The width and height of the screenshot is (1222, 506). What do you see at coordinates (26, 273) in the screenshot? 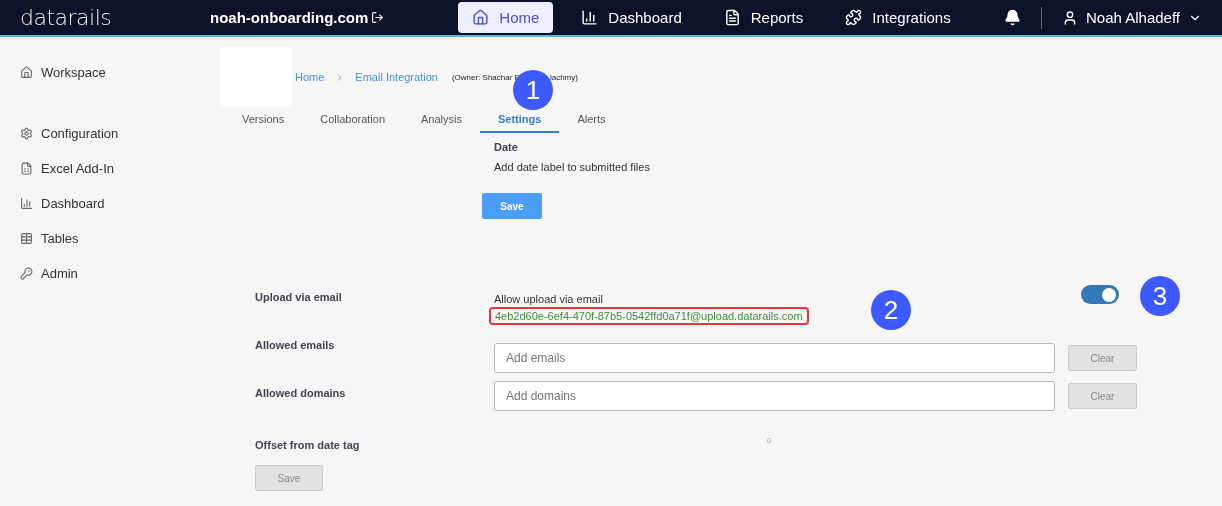
I see `key-icon` at bounding box center [26, 273].